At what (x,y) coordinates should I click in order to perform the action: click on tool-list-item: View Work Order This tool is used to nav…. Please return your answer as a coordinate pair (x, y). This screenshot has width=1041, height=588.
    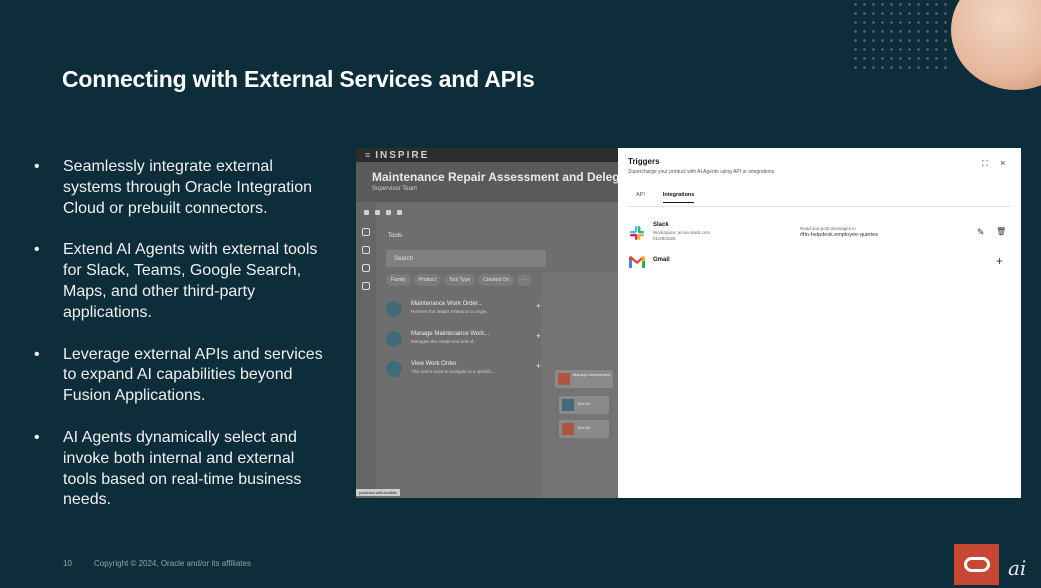
    Looking at the image, I should click on (463, 371).